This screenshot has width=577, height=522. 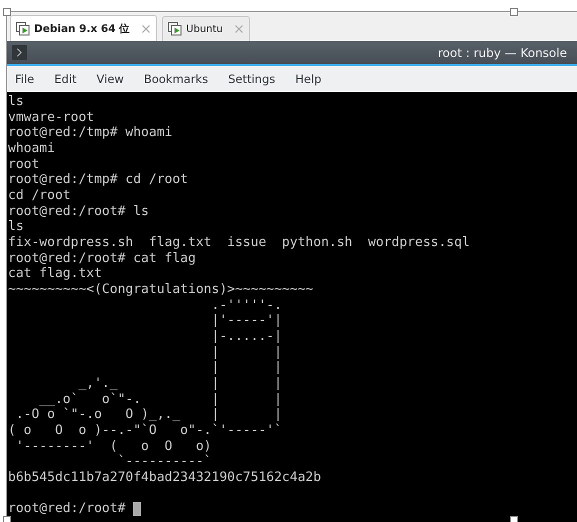 What do you see at coordinates (308, 79) in the screenshot?
I see `menu-item: Help` at bounding box center [308, 79].